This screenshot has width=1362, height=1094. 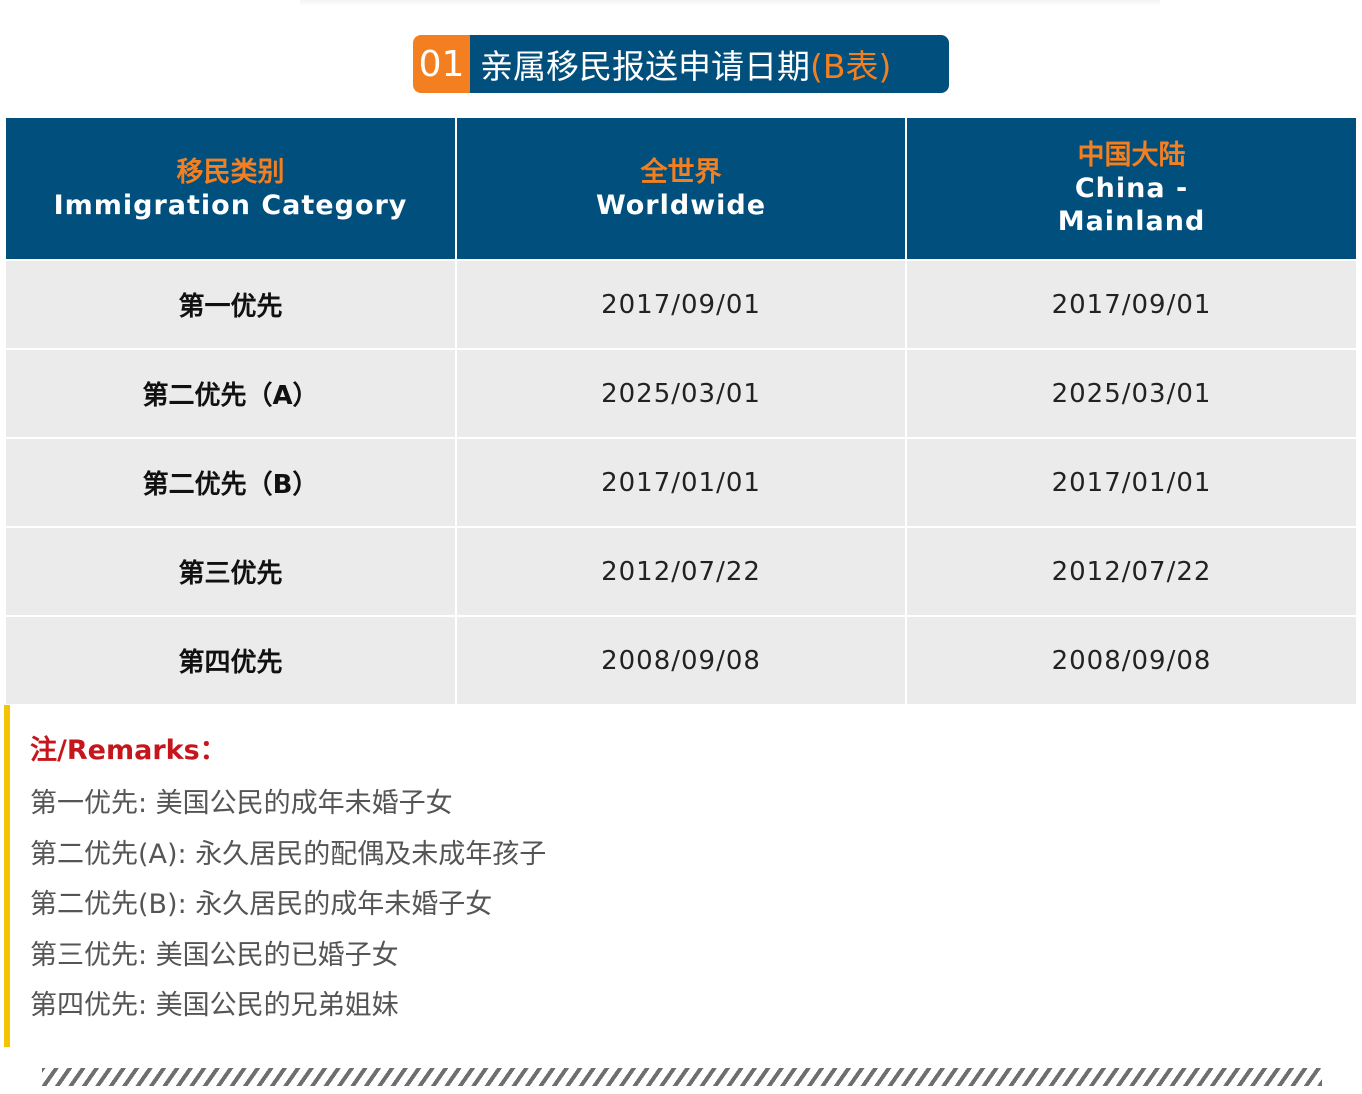 I want to click on worldwide-date-cell: 2008/09/08, so click(x=681, y=659).